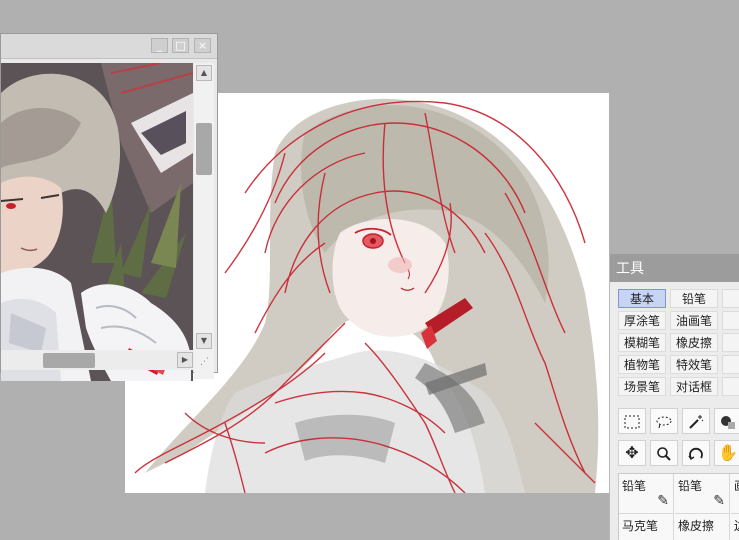 The height and width of the screenshot is (540, 739). I want to click on minimize-icon: _, so click(159, 45).